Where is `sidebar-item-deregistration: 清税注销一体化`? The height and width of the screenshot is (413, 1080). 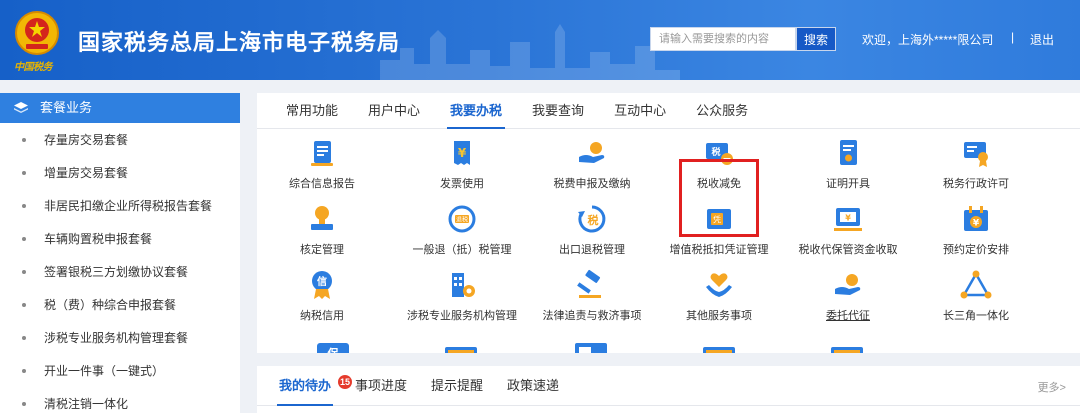
sidebar-item-deregistration: 清税注销一体化 is located at coordinates (120, 400).